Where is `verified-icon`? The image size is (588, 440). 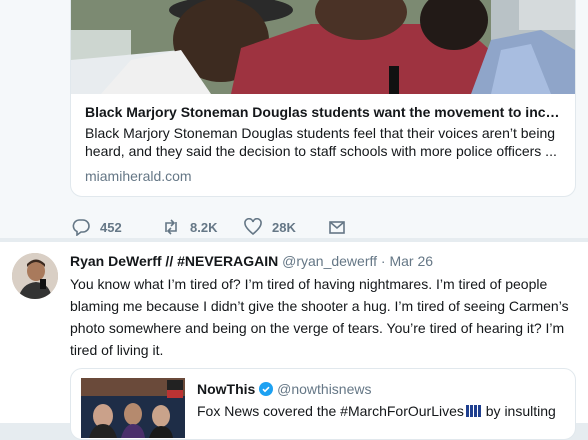
verified-icon is located at coordinates (266, 389).